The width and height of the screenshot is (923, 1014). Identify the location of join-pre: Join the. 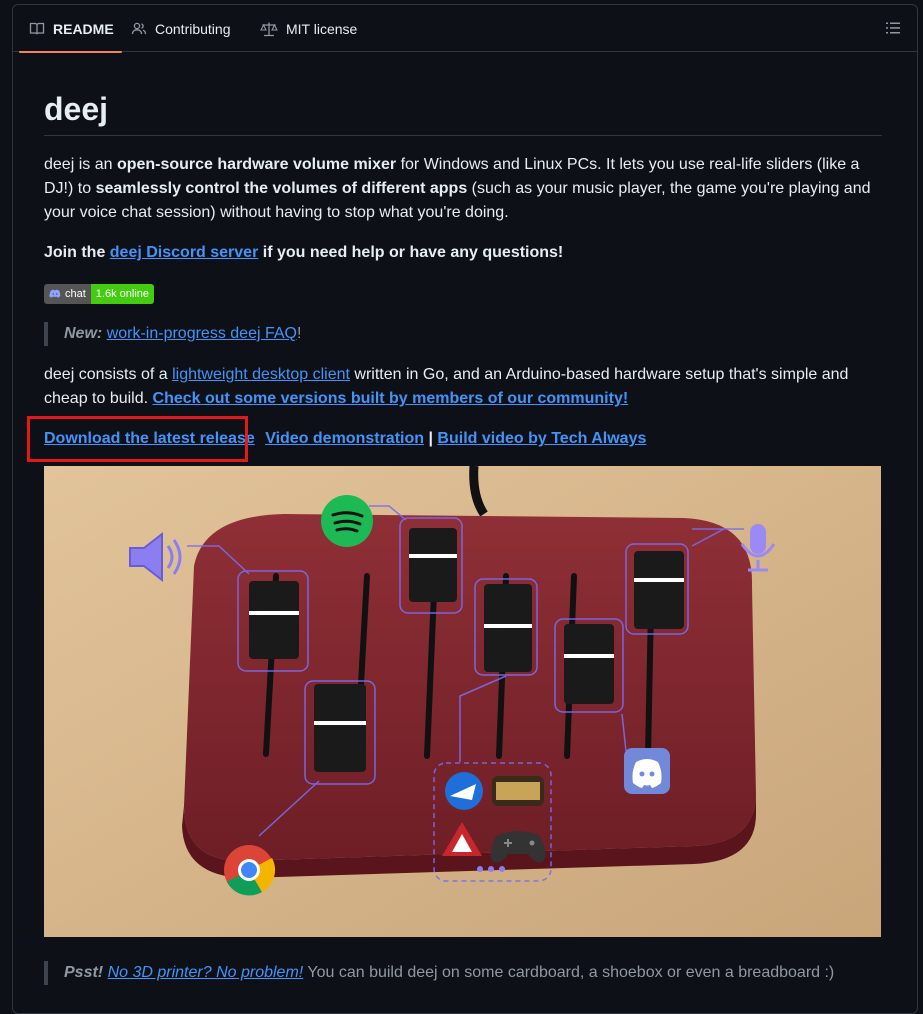
(77, 252).